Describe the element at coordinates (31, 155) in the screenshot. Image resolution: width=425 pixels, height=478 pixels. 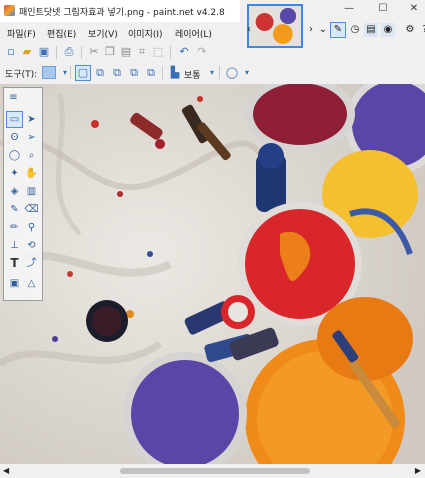
I see `zoom-tool-icon: ⌕` at that location.